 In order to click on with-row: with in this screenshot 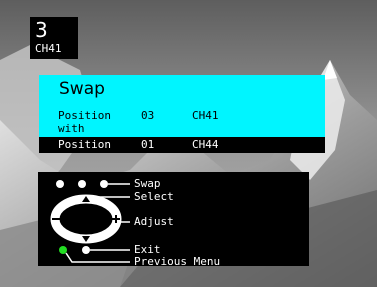, I will do `click(182, 129)`.